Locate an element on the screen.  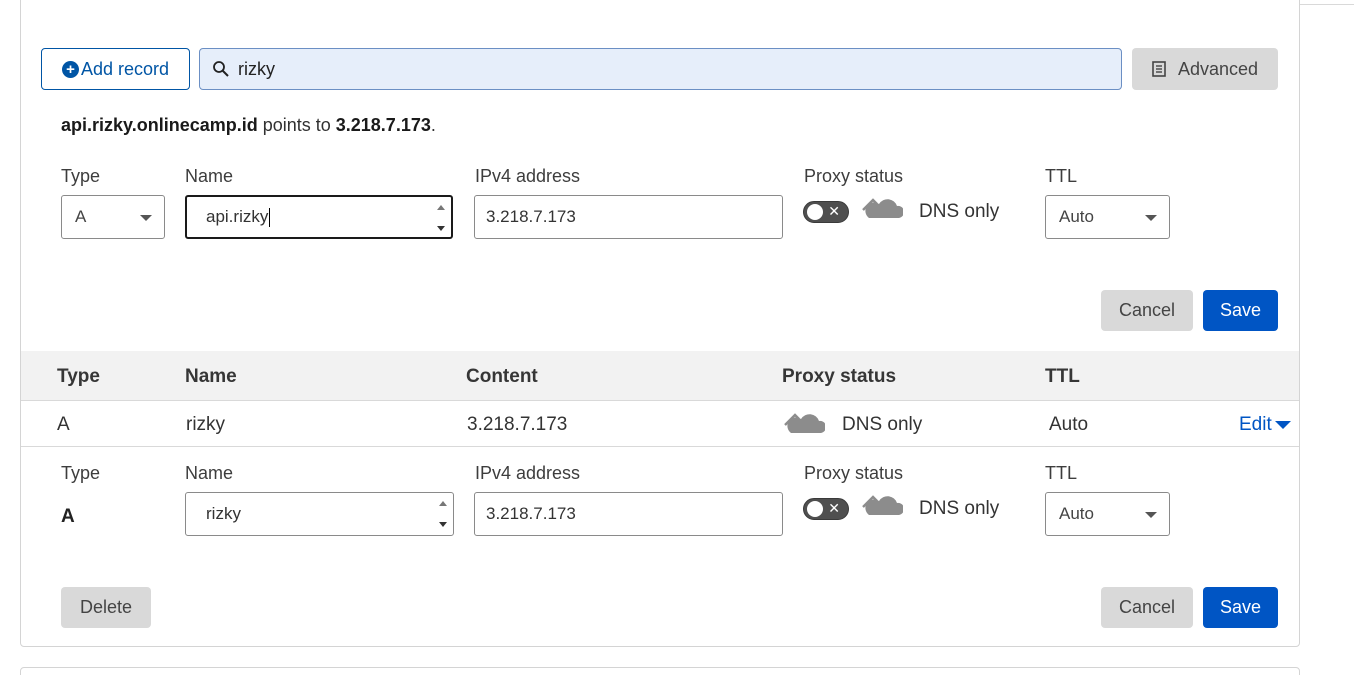
document-icon is located at coordinates (1159, 69).